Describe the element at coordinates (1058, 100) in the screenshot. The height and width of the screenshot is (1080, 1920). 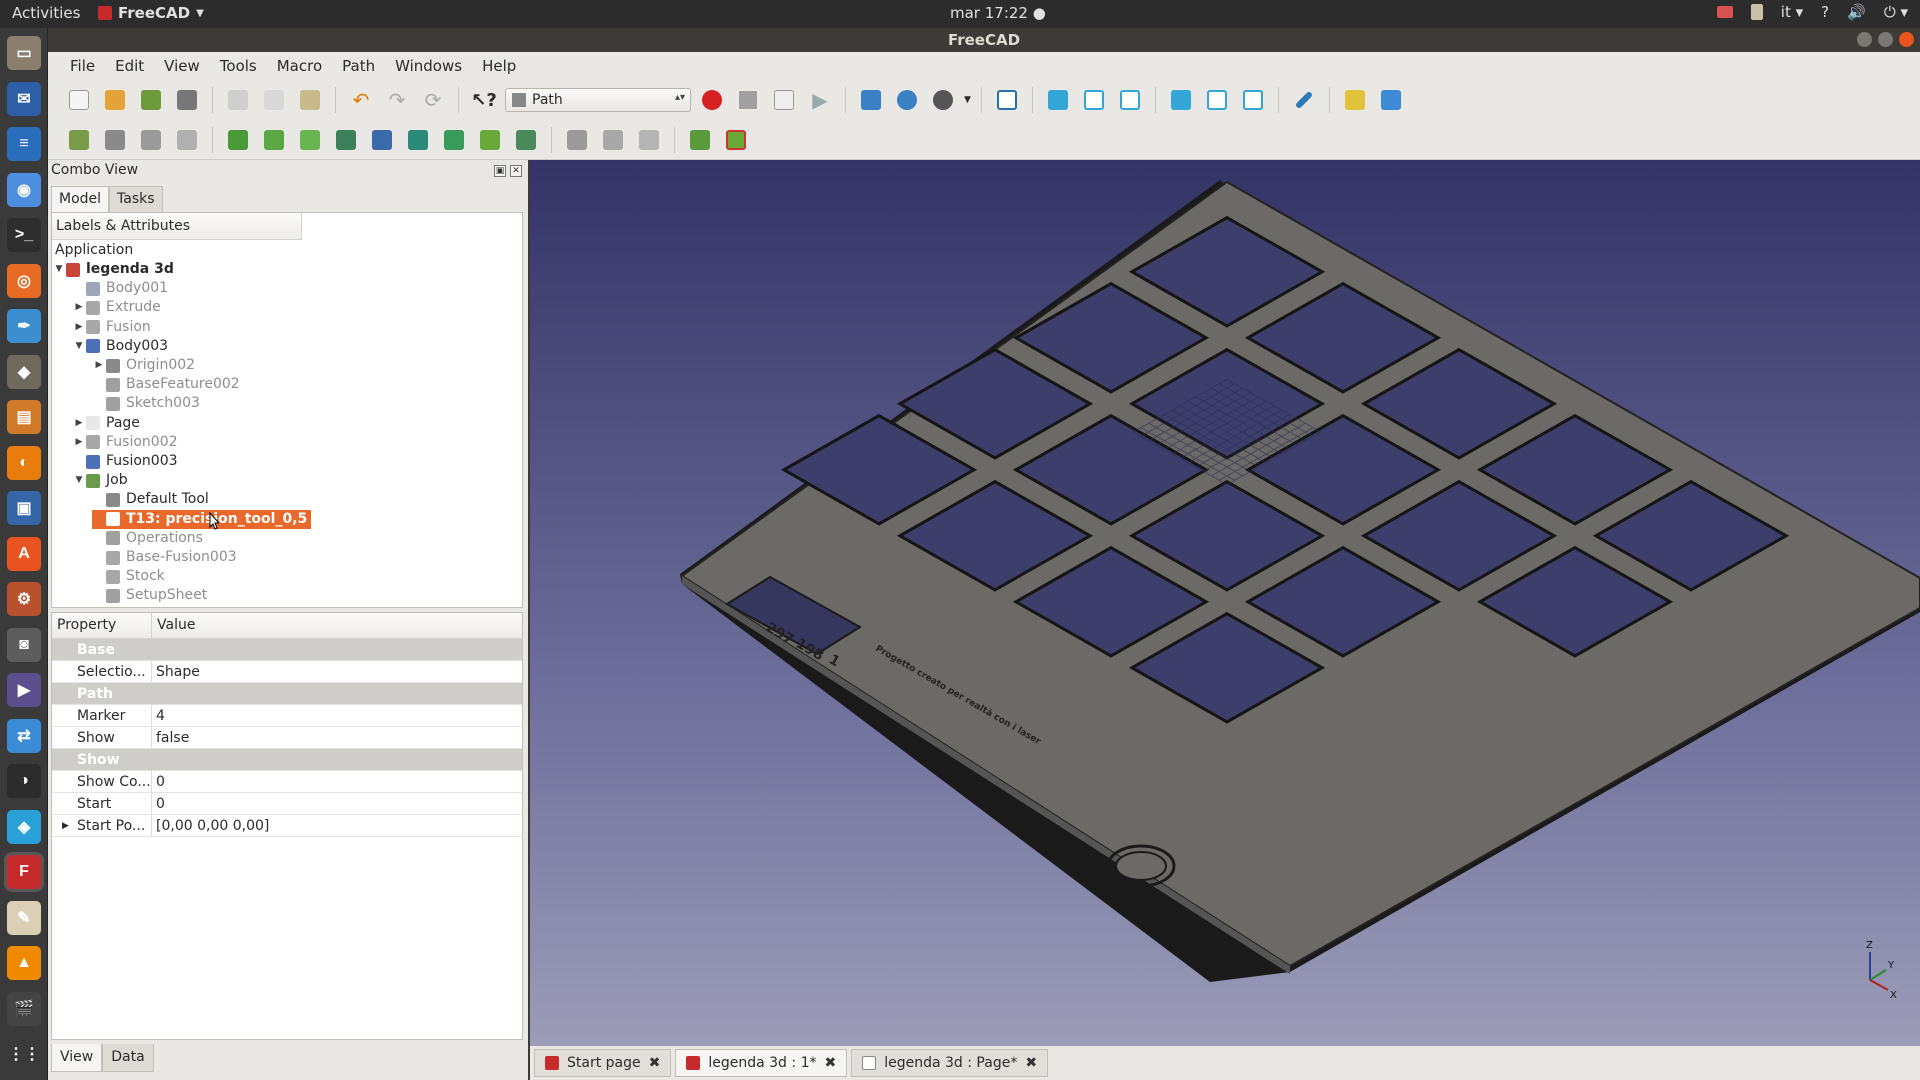
I see `front-view-button` at that location.